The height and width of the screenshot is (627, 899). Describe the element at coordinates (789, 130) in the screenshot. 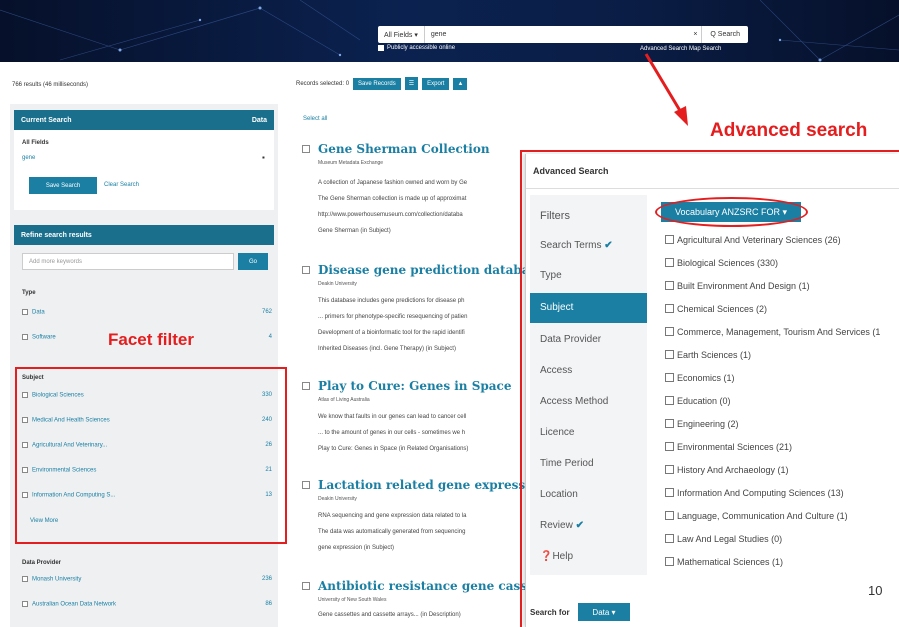

I see `advanced-search-annotation: Advanced search` at that location.